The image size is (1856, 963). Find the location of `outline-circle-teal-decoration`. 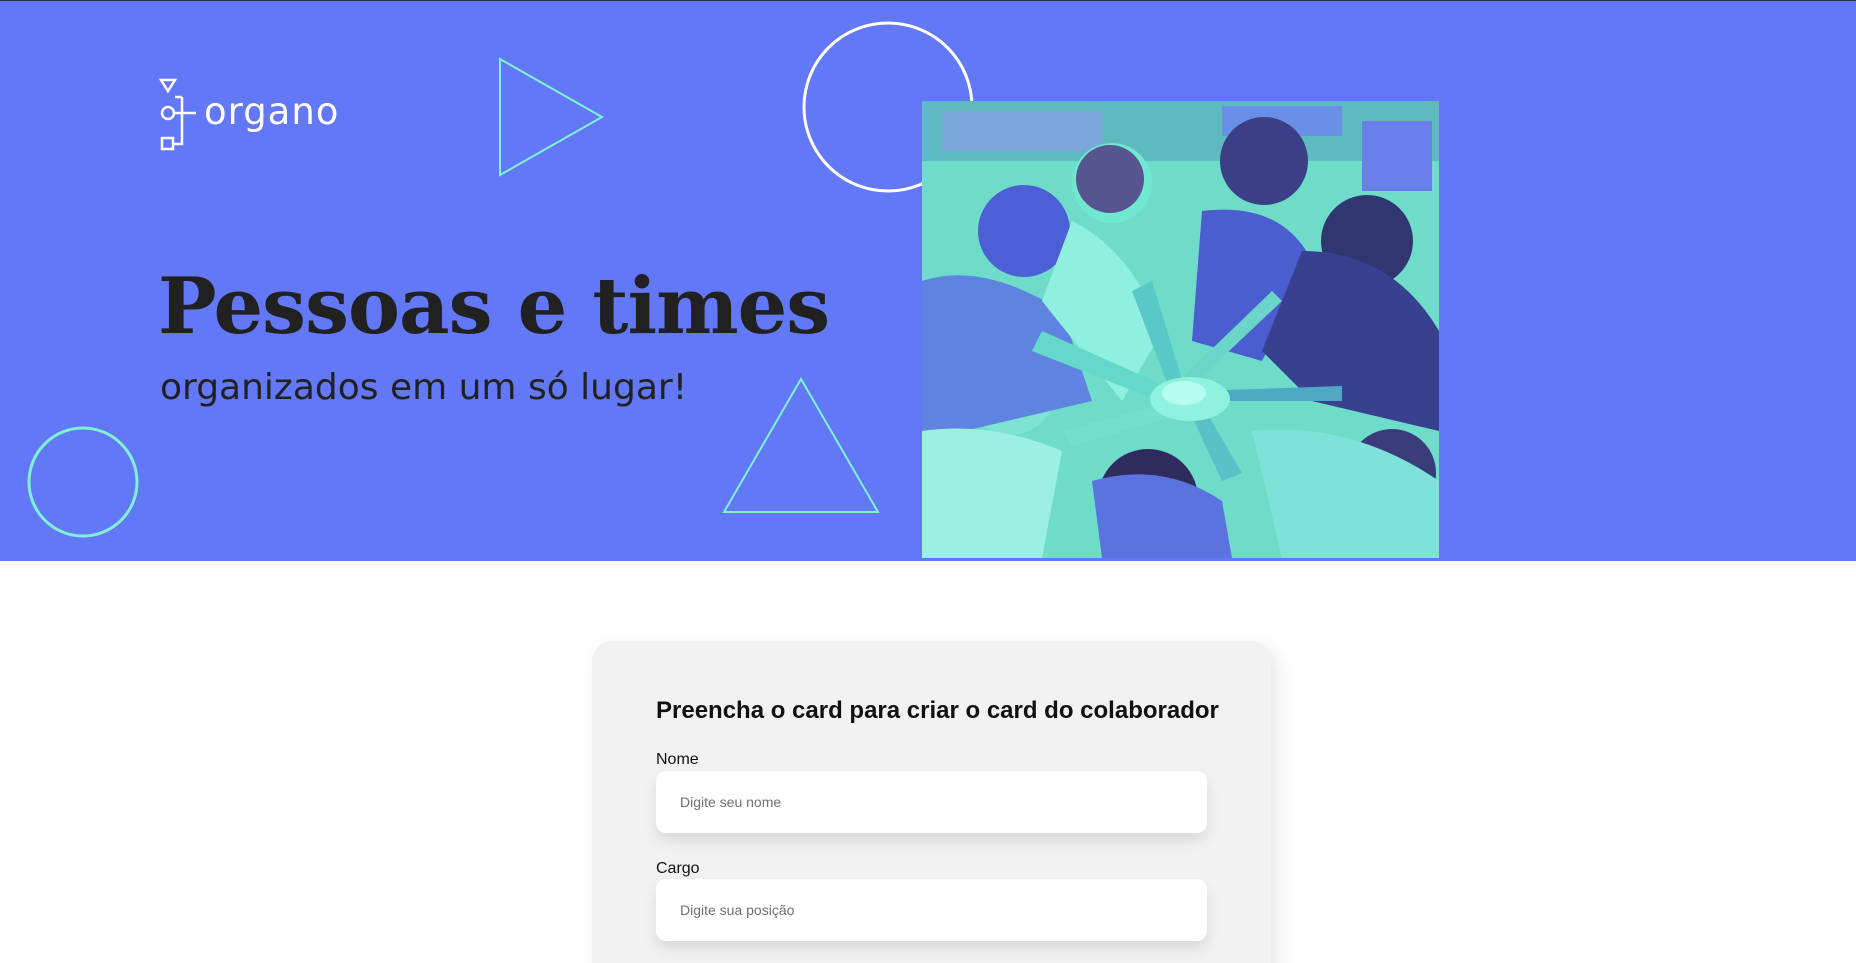

outline-circle-teal-decoration is located at coordinates (83, 482).